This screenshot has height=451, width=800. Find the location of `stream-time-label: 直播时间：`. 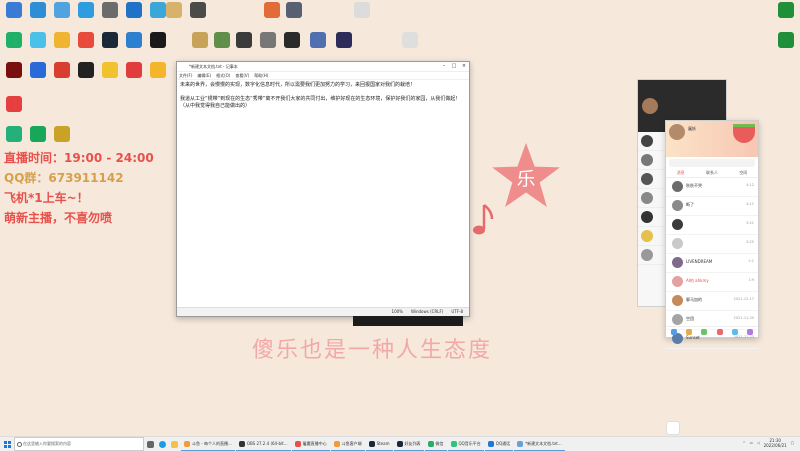

stream-time-label: 直播时间： is located at coordinates (34, 158).